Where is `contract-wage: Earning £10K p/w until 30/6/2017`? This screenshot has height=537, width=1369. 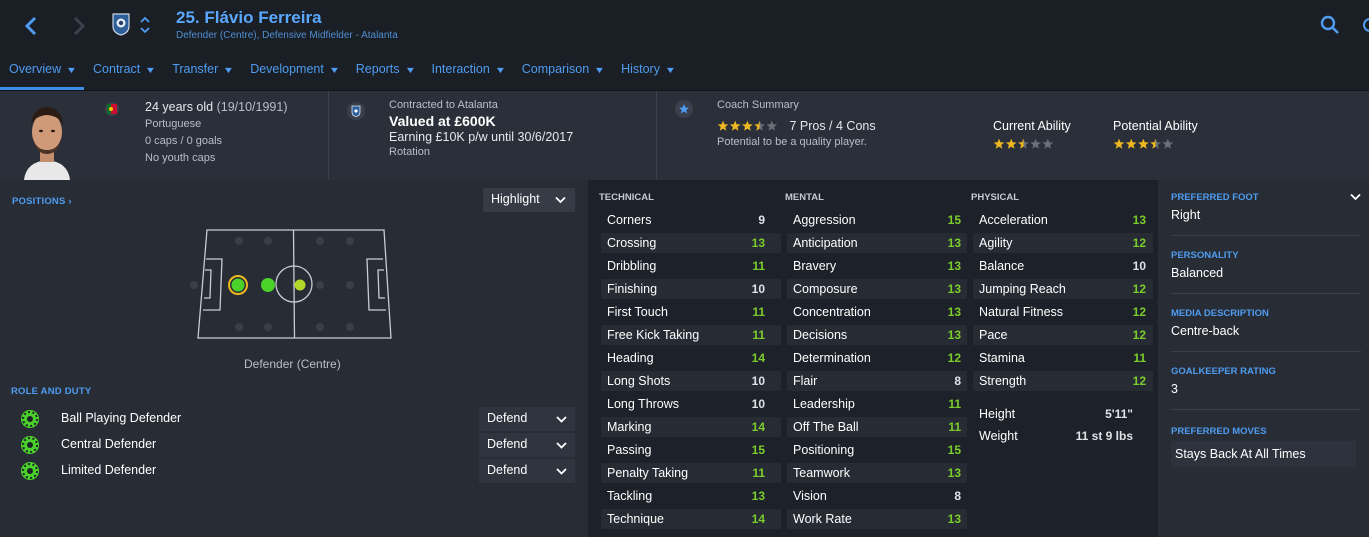 contract-wage: Earning £10K p/w until 30/6/2017 is located at coordinates (481, 137).